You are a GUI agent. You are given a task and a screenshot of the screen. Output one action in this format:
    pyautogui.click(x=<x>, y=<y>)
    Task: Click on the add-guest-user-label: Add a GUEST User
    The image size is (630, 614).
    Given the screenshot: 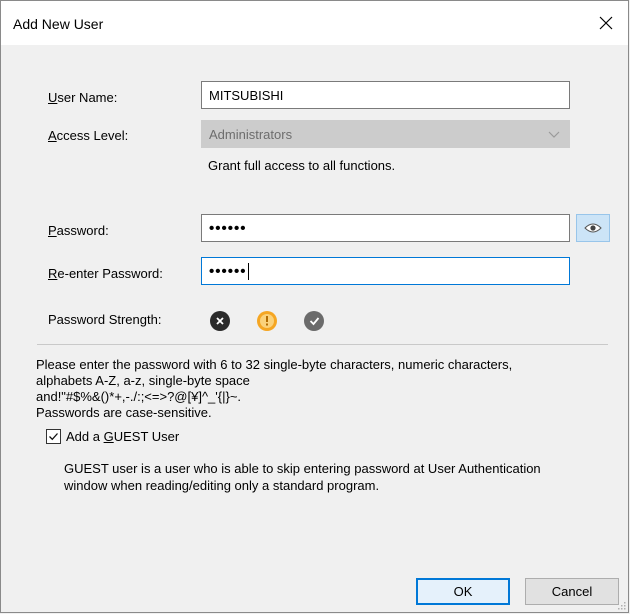 What is the action you would take?
    pyautogui.click(x=122, y=436)
    